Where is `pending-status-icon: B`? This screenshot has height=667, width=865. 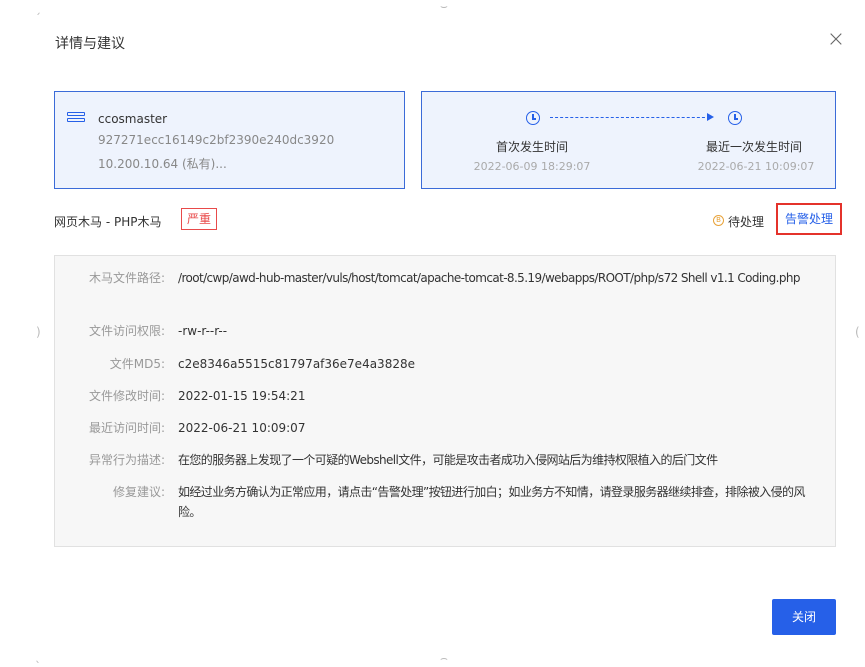
pending-status-icon: B is located at coordinates (718, 220).